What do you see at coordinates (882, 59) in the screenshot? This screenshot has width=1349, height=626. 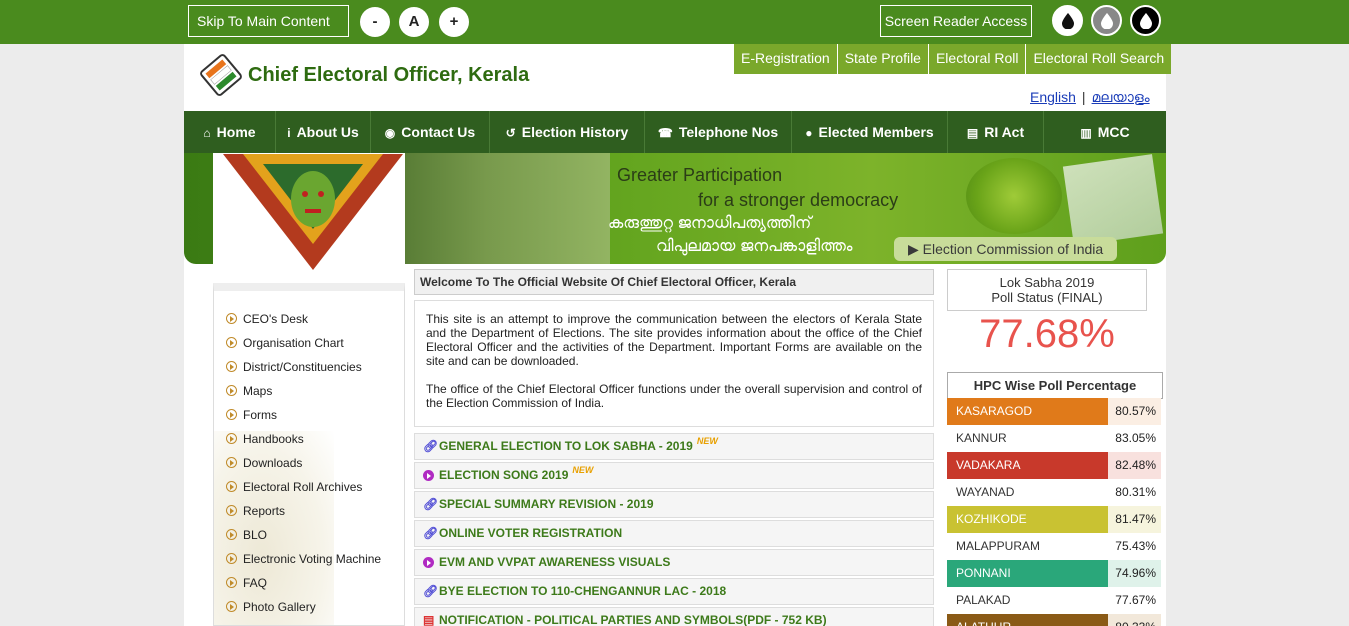 I see `state-profile-link: State Profile` at bounding box center [882, 59].